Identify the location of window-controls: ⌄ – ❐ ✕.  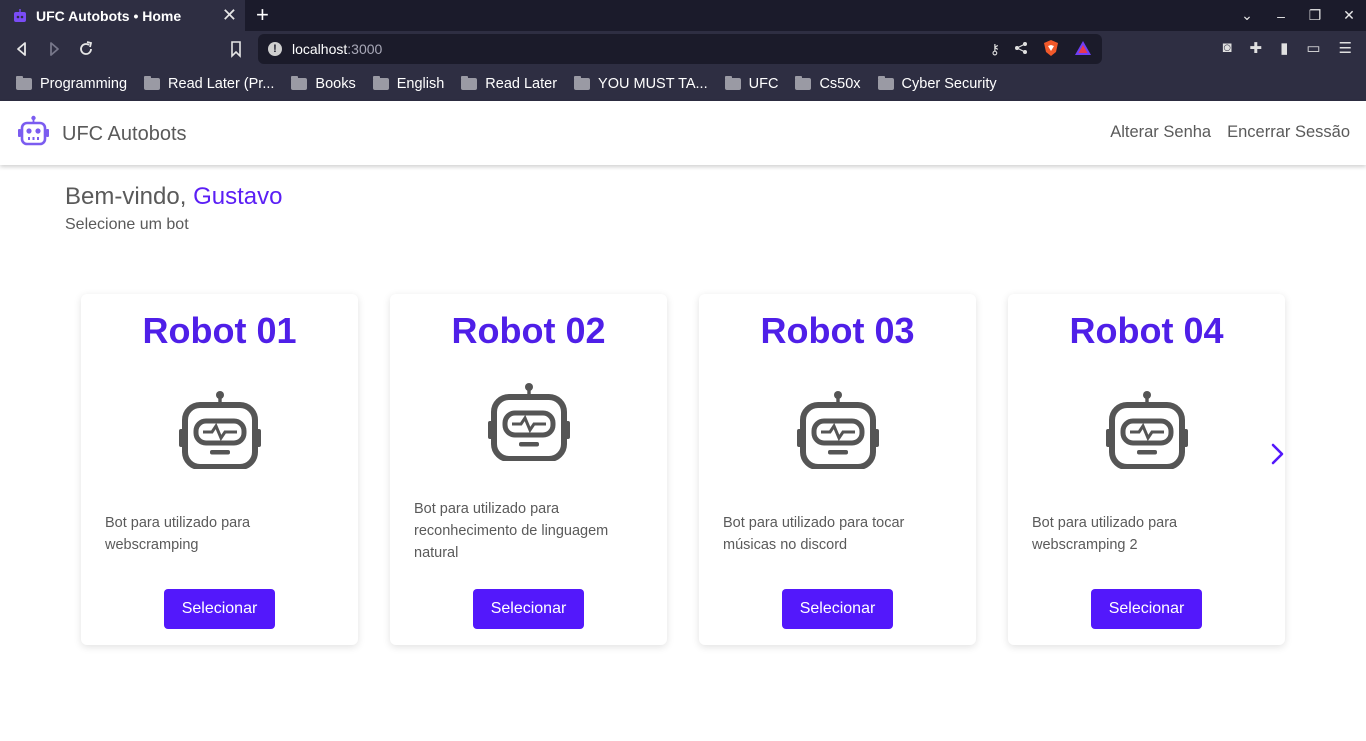
(1298, 15).